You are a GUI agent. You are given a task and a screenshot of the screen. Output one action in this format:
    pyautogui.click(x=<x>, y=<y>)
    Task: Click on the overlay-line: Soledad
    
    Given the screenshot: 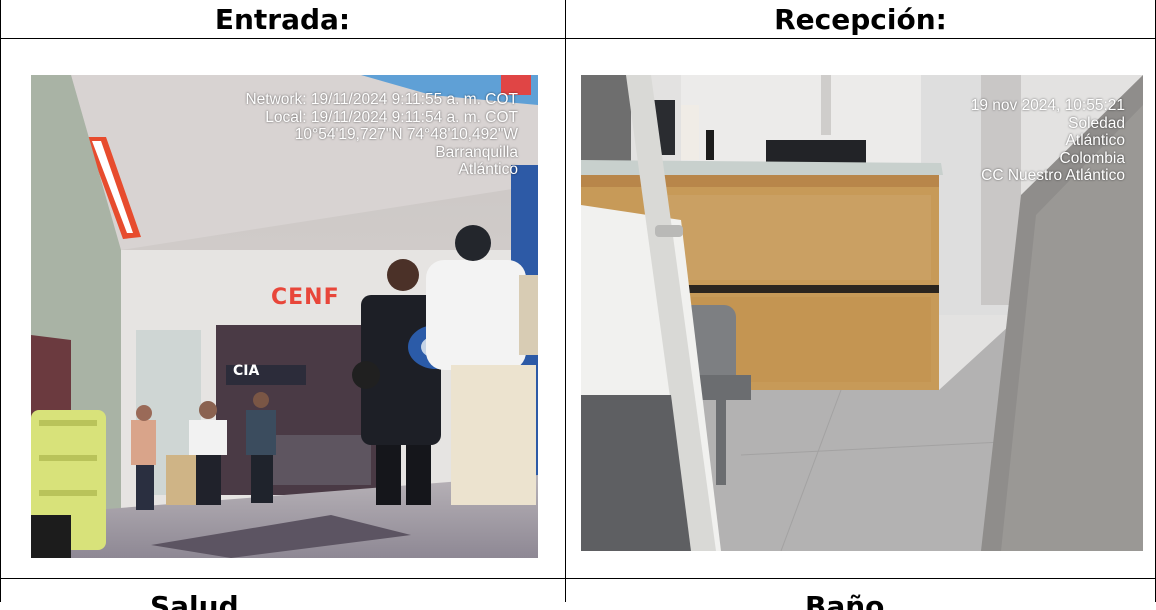 What is the action you would take?
    pyautogui.click(x=1096, y=123)
    